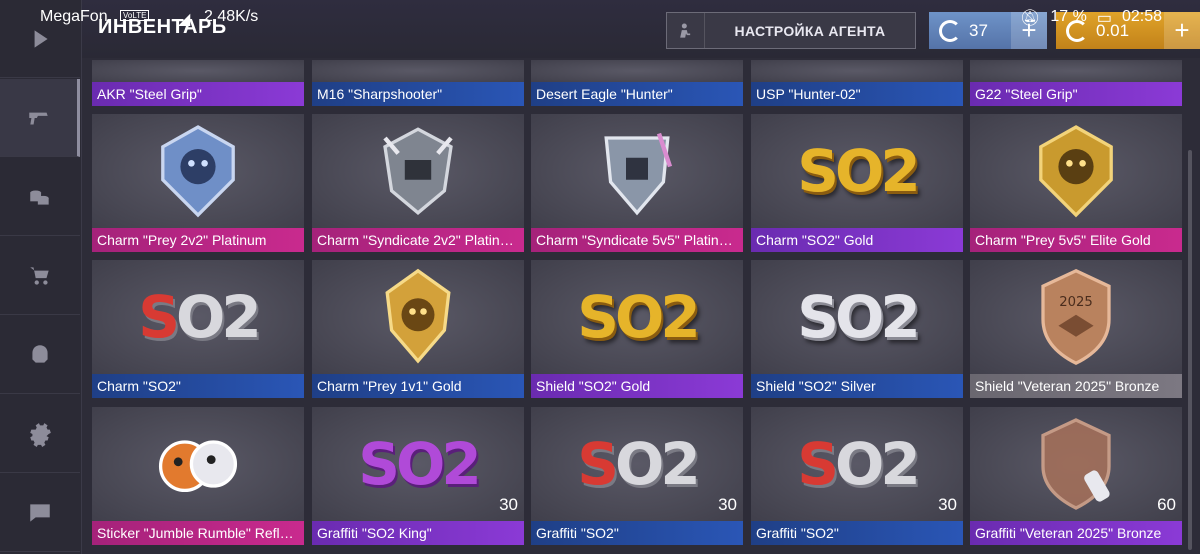  I want to click on silver-currency: 37 +, so click(988, 30).